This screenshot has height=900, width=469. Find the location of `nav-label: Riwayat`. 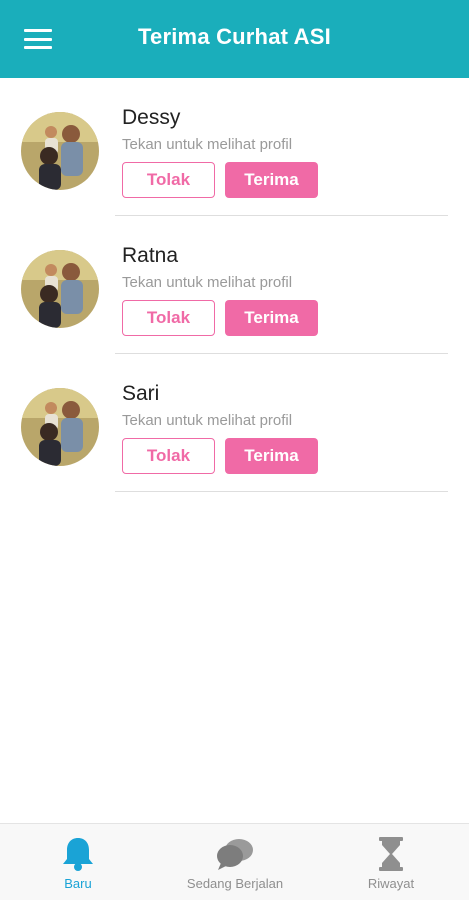

nav-label: Riwayat is located at coordinates (391, 883).